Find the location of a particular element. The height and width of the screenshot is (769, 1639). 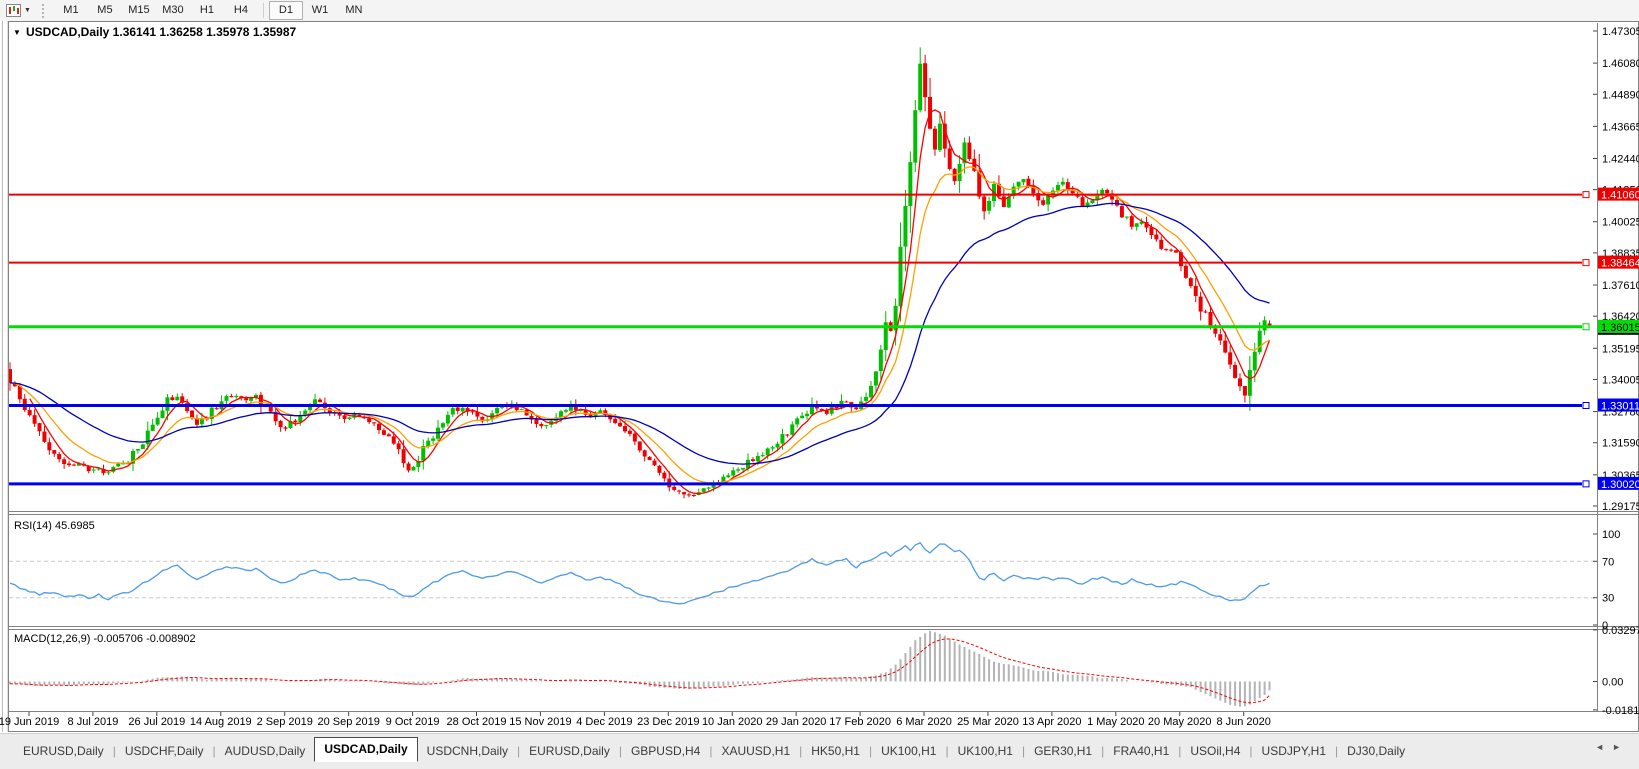

price-tick: 1.42440 is located at coordinates (1620, 159).